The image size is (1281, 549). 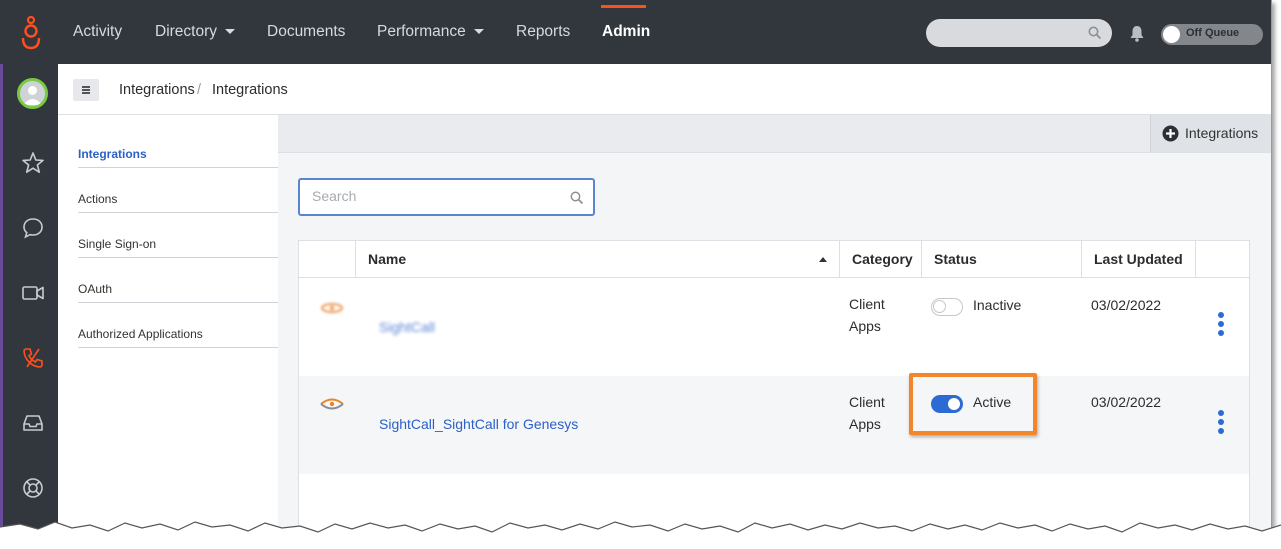 What do you see at coordinates (478, 424) in the screenshot?
I see `integration-name-link: SightCall_SightCall for Genesys` at bounding box center [478, 424].